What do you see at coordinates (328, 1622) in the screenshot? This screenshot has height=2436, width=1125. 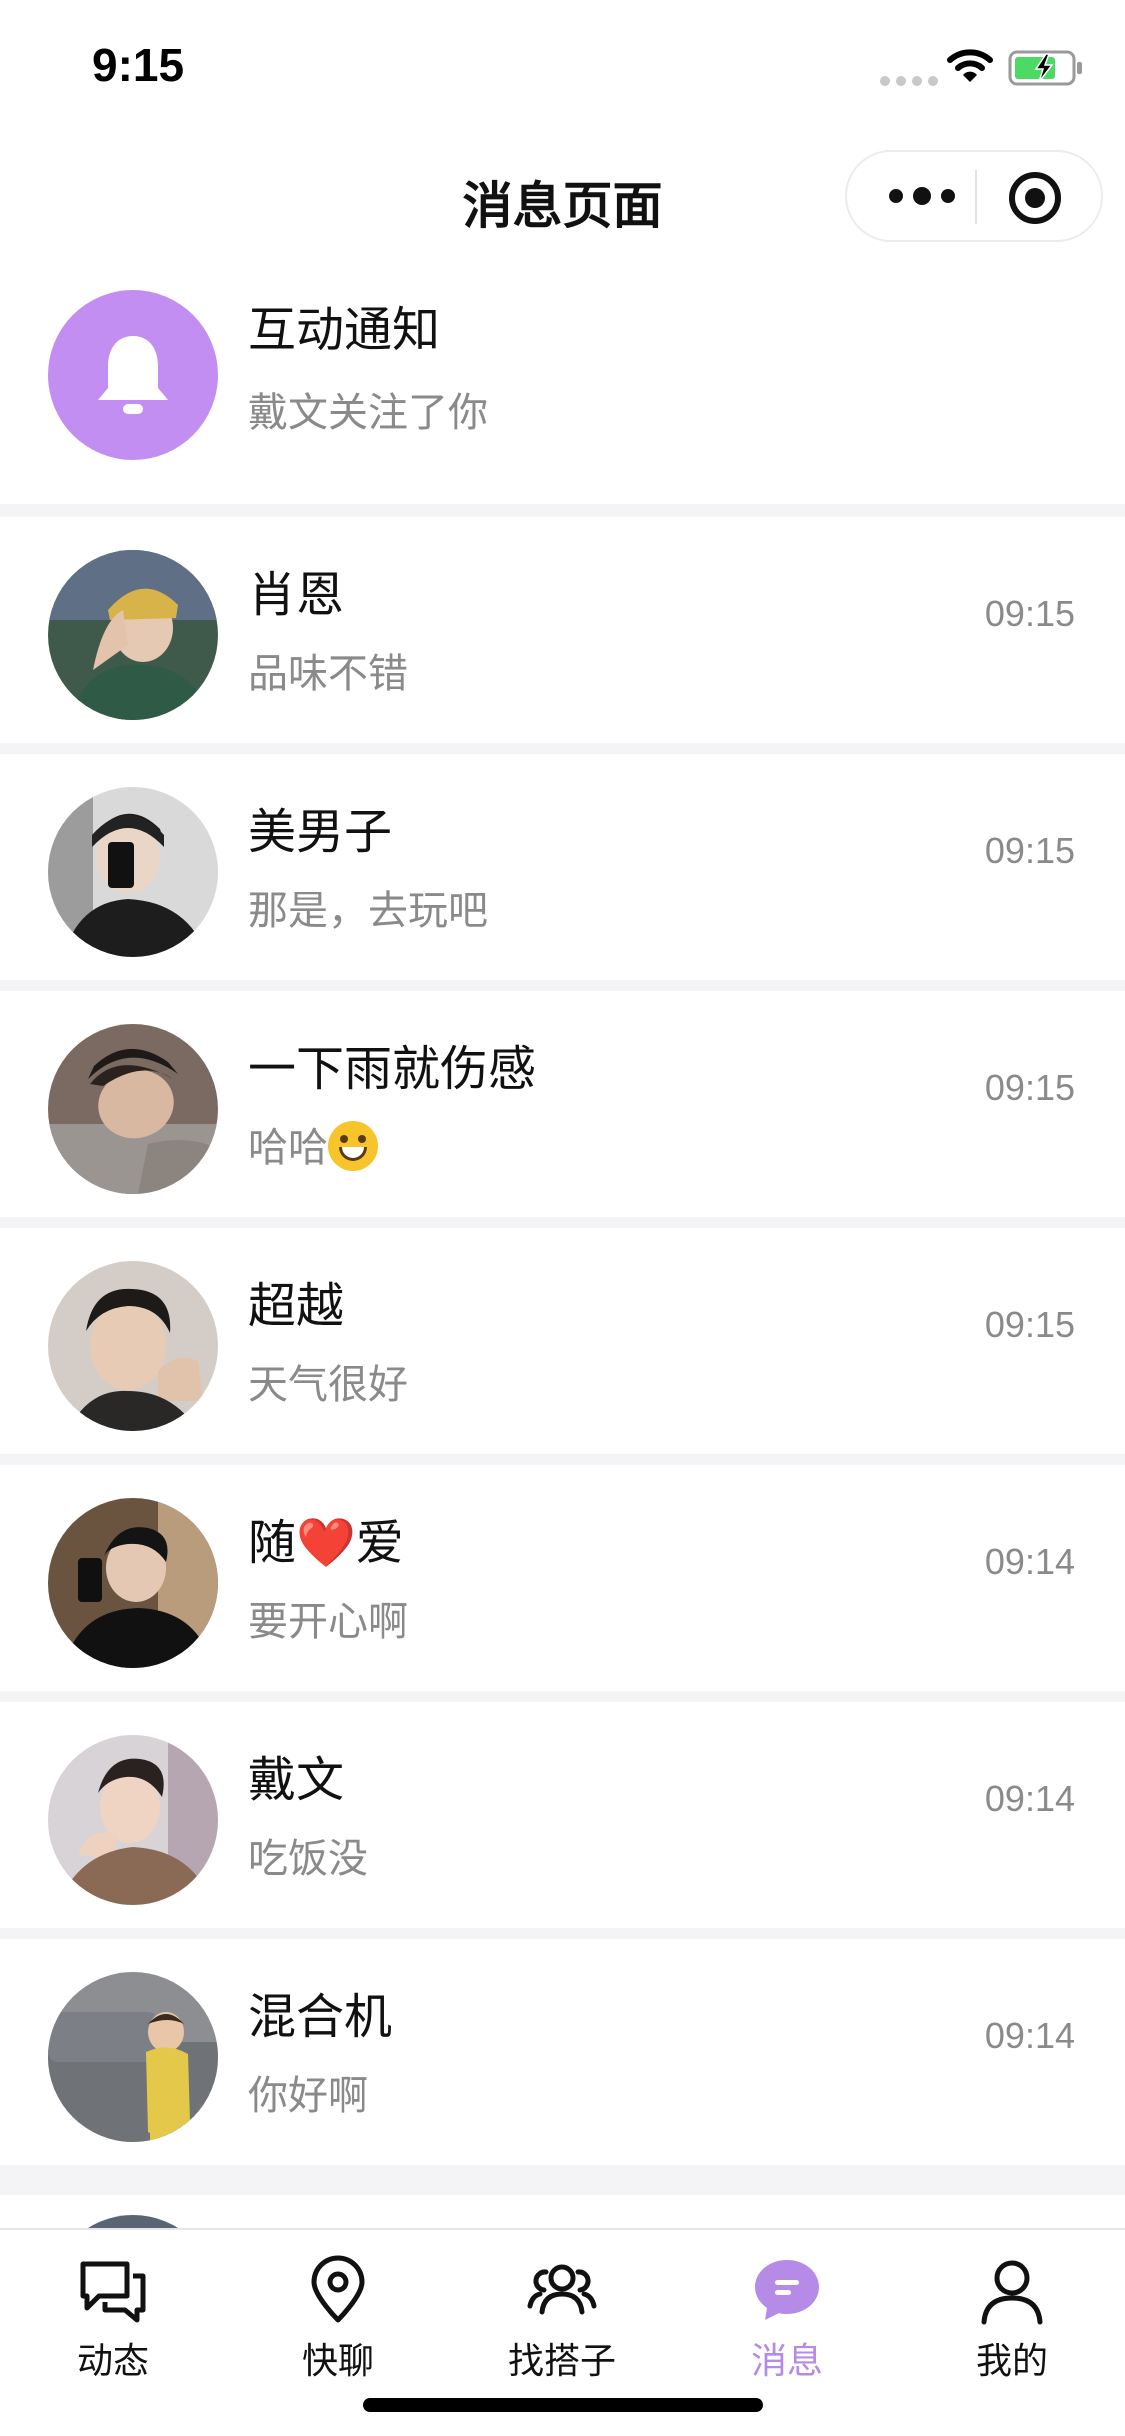 I see `chat-preview: 要开心啊` at bounding box center [328, 1622].